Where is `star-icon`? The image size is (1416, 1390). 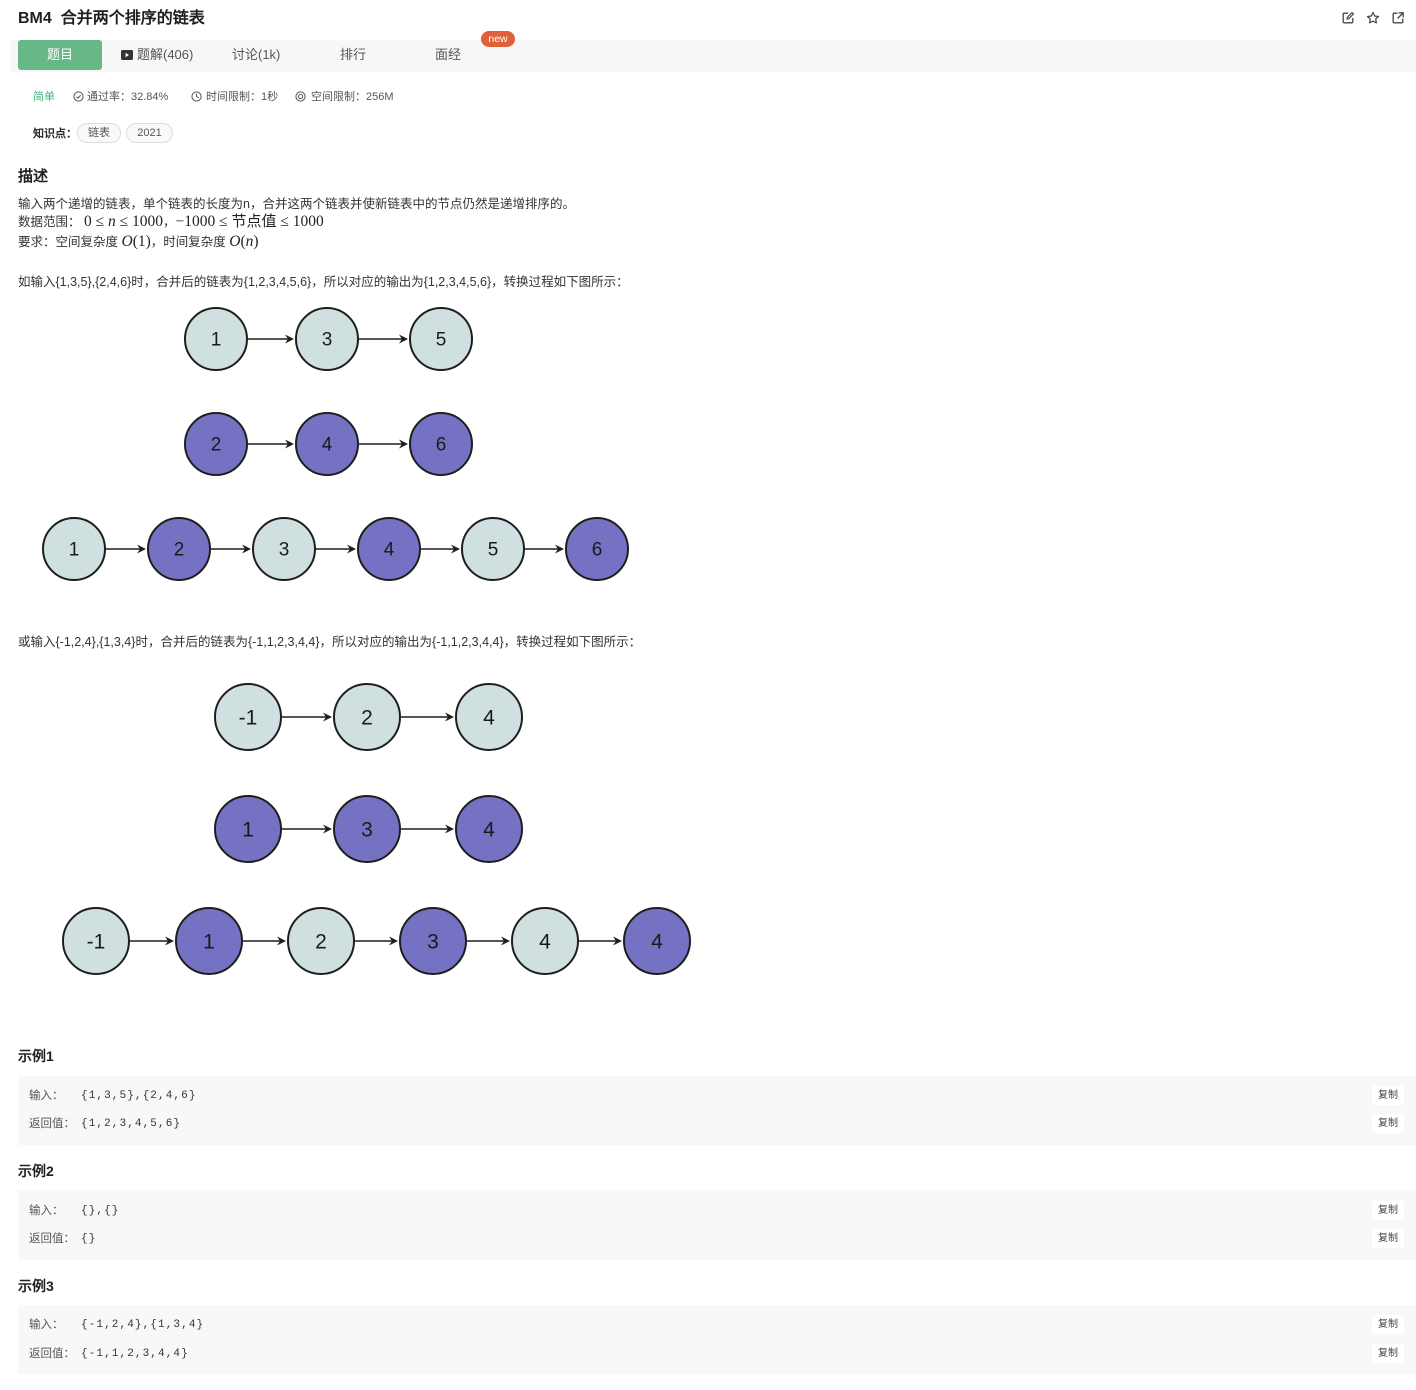
star-icon is located at coordinates (1373, 18).